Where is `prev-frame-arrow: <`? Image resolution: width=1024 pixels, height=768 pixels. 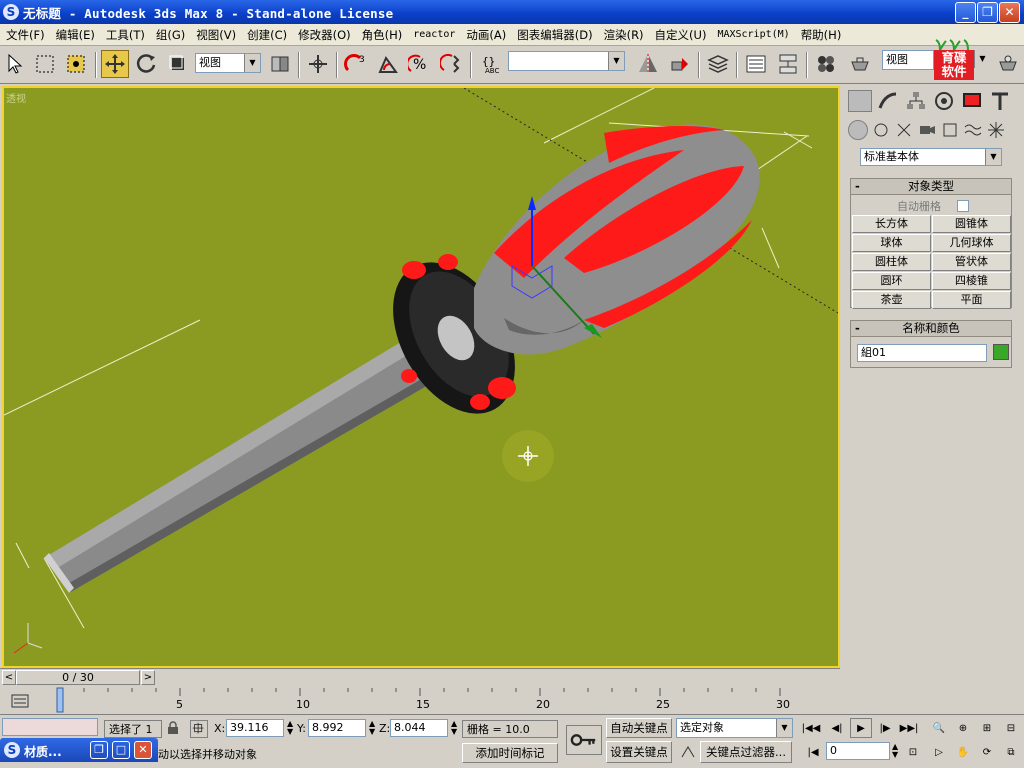
prev-frame-arrow: < is located at coordinates (9, 677).